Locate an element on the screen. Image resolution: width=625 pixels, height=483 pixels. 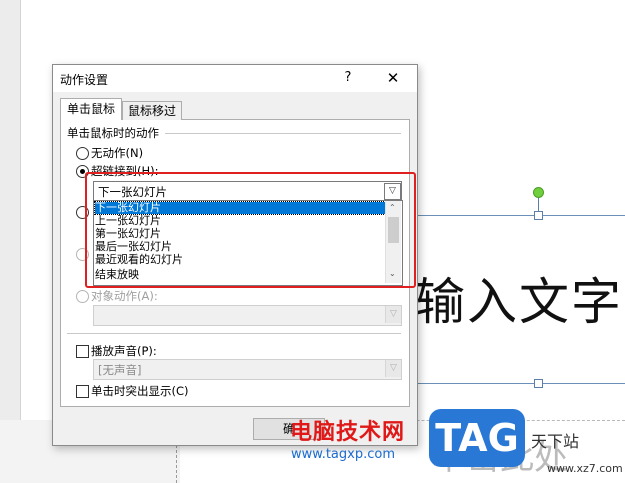
checkbox-highlight is located at coordinates (82, 391).